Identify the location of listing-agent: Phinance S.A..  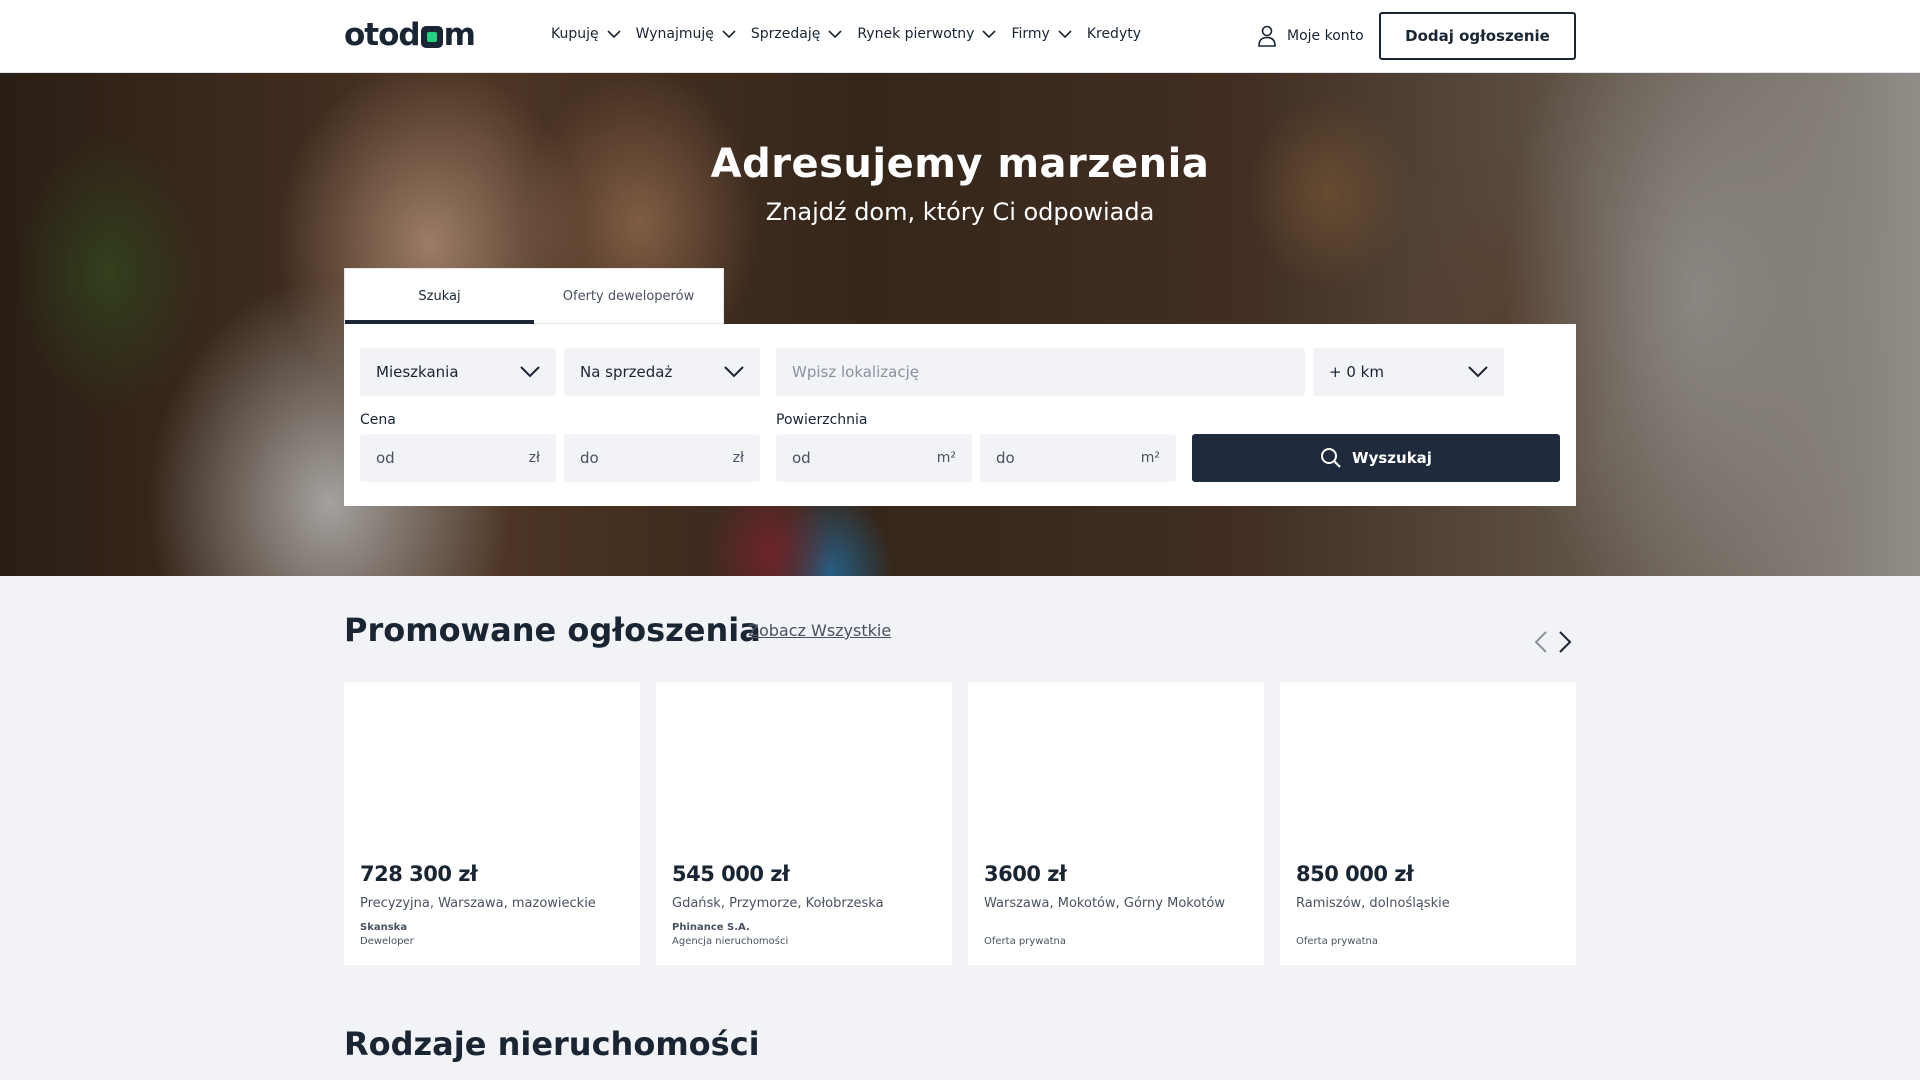
(711, 927).